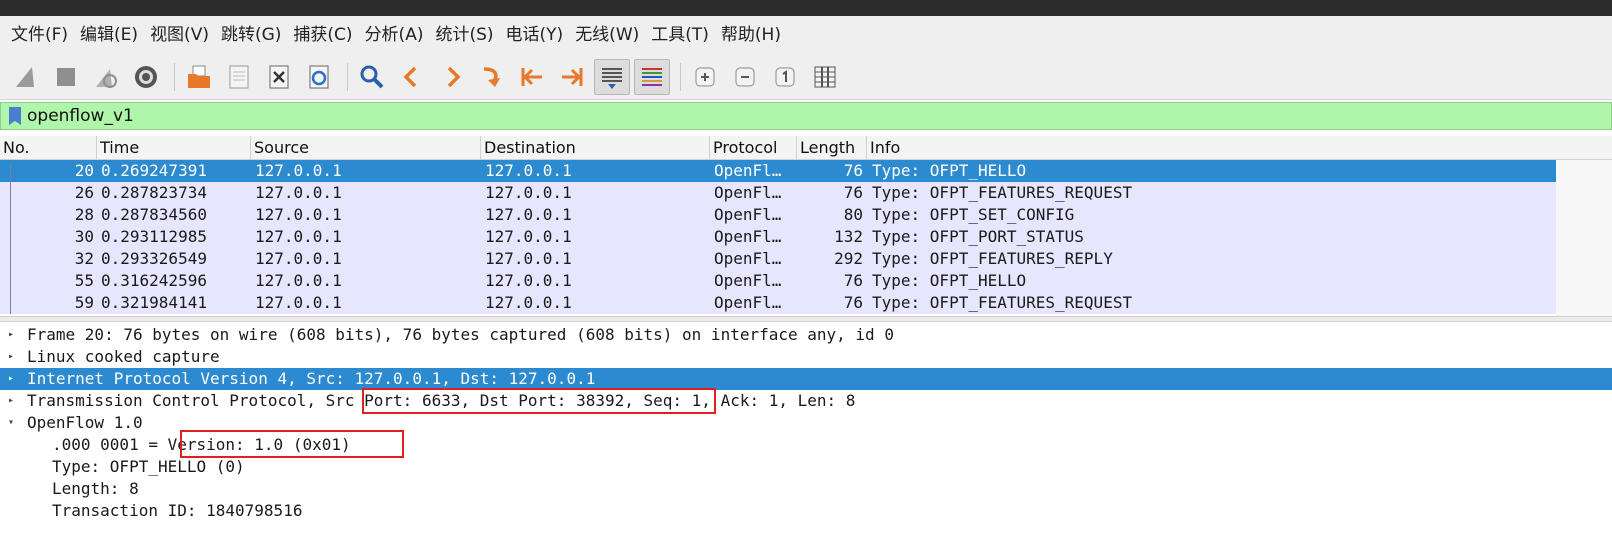 This screenshot has height=554, width=1612. Describe the element at coordinates (109, 35) in the screenshot. I see `menu-edit: 编辑(E)` at that location.